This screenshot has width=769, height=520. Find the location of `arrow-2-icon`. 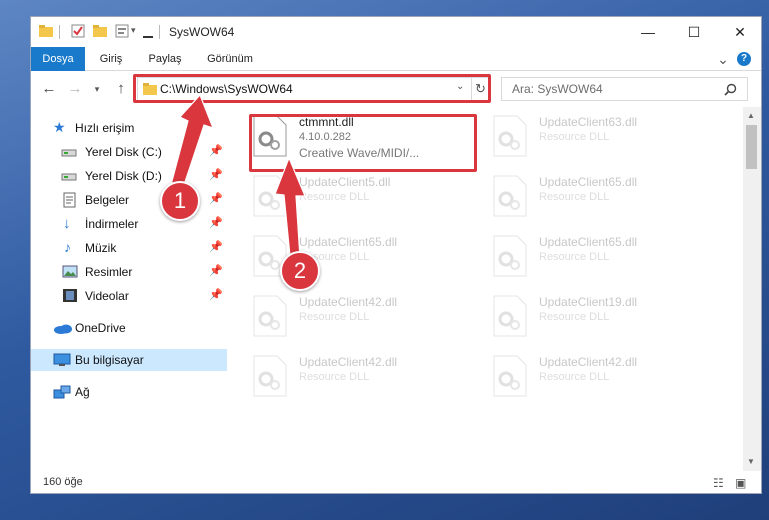

arrow-2-icon is located at coordinates (290, 207).